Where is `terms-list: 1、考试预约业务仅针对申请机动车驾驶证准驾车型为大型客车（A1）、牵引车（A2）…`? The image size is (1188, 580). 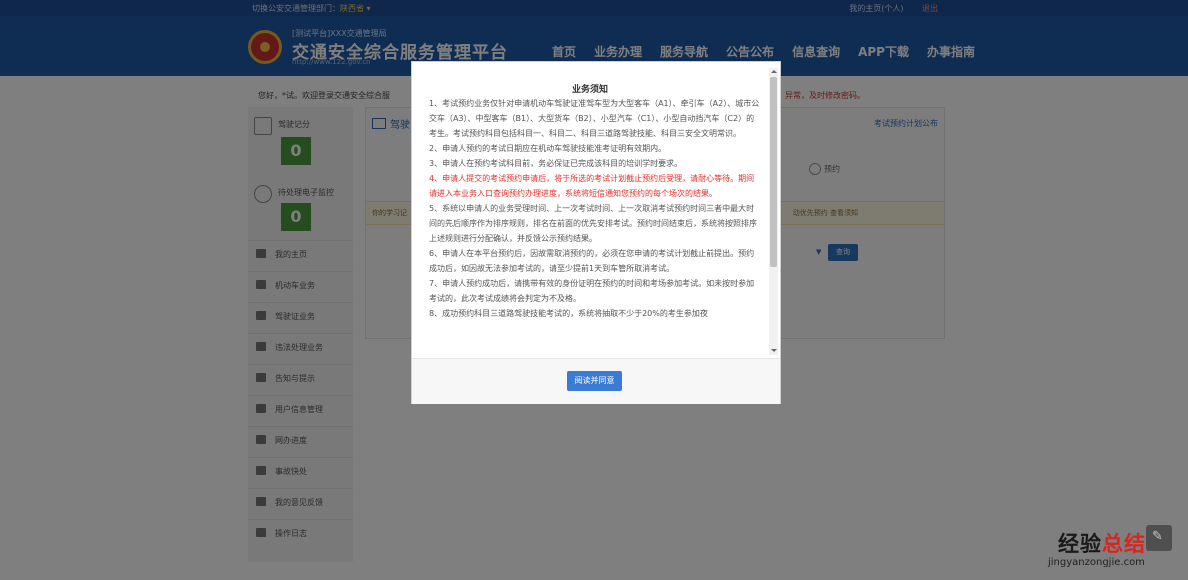
terms-list: 1、考试预约业务仅针对申请机动车驾驶证准驾车型为大型客车（A1）、牵引车（A2）… is located at coordinates (594, 208).